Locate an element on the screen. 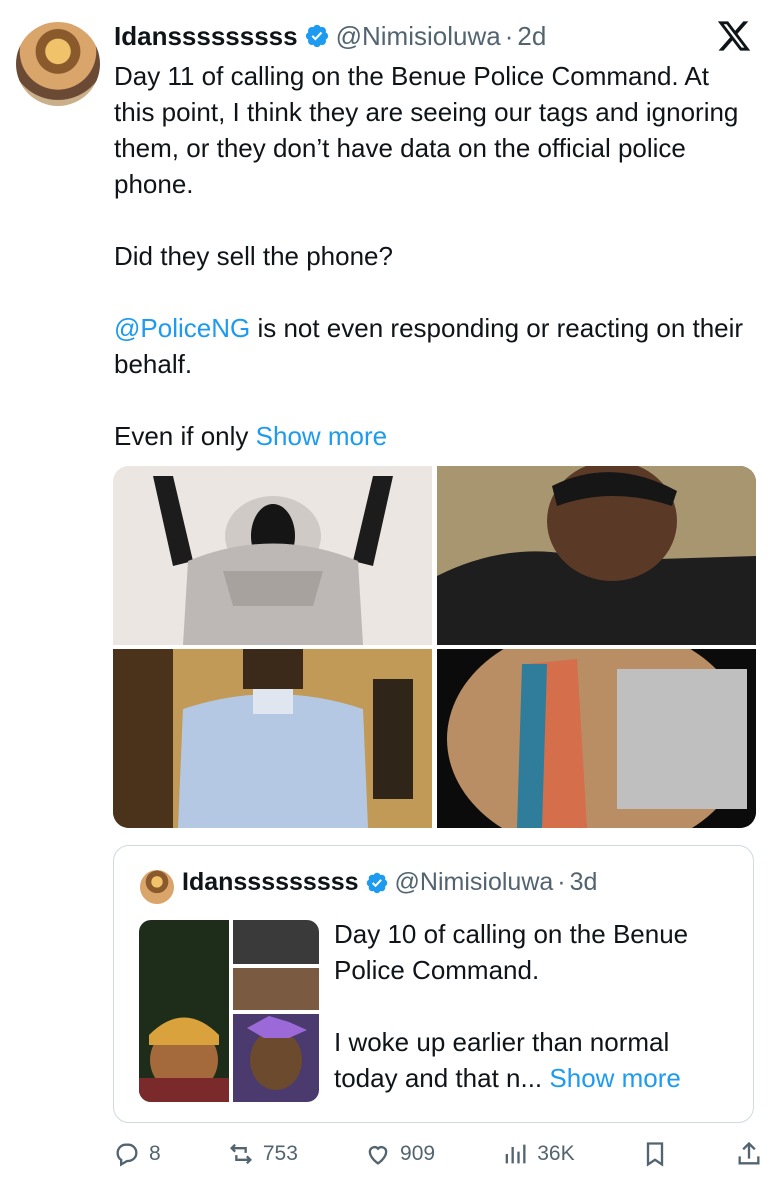  x-logo-icon is located at coordinates (734, 36).